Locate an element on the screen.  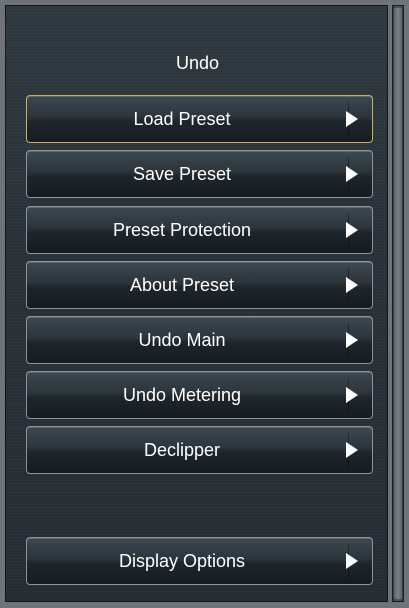
about-preset-button: About Preset is located at coordinates (199, 285).